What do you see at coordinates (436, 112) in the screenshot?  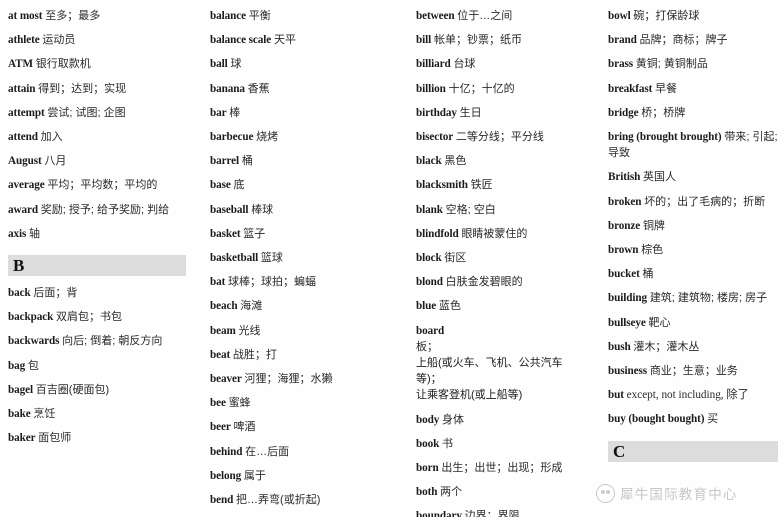 I see `entry-headword: birthday` at bounding box center [436, 112].